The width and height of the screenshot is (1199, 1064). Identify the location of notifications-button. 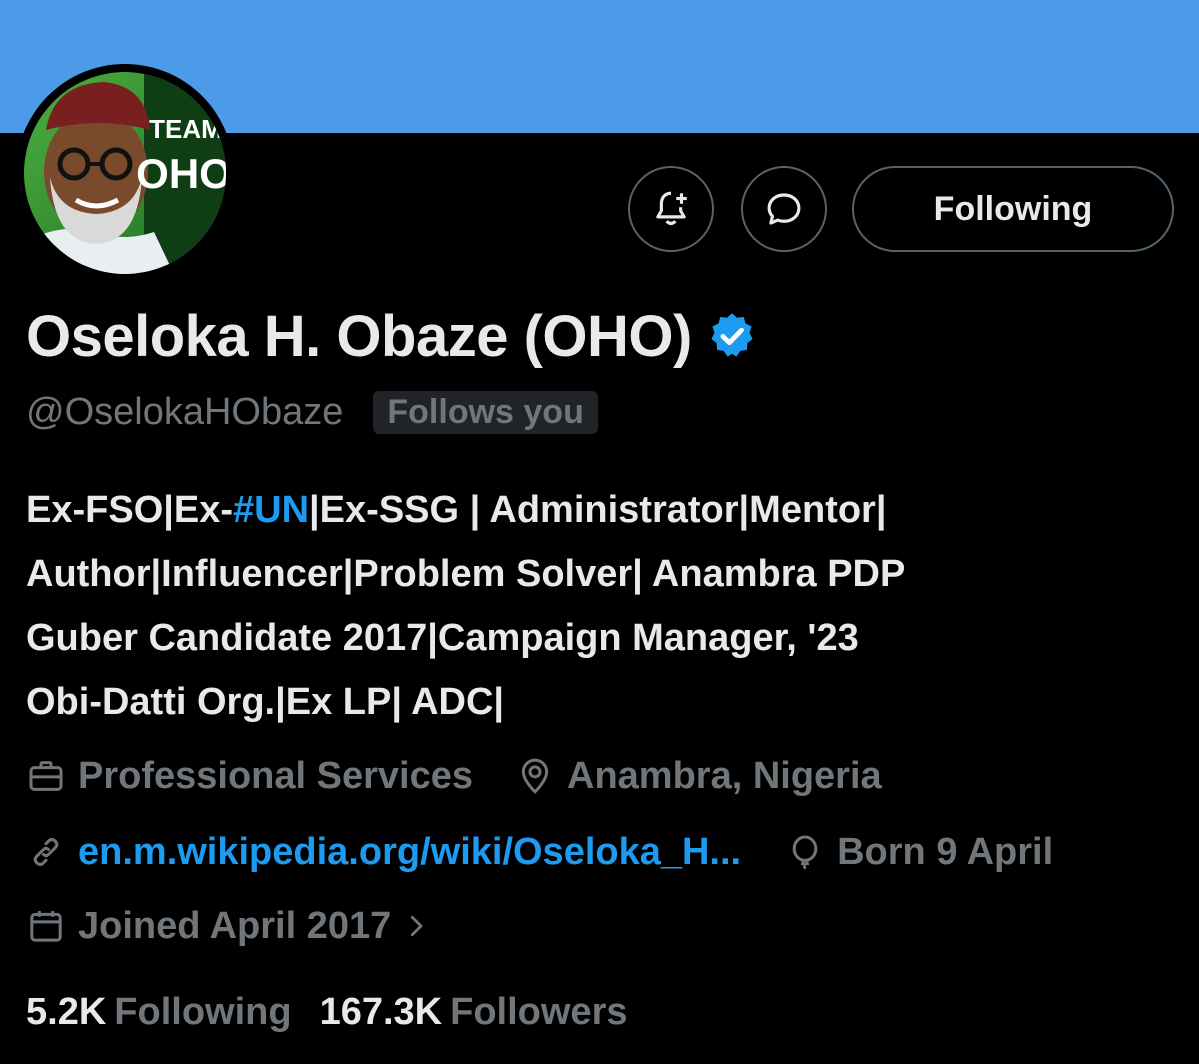
(671, 209).